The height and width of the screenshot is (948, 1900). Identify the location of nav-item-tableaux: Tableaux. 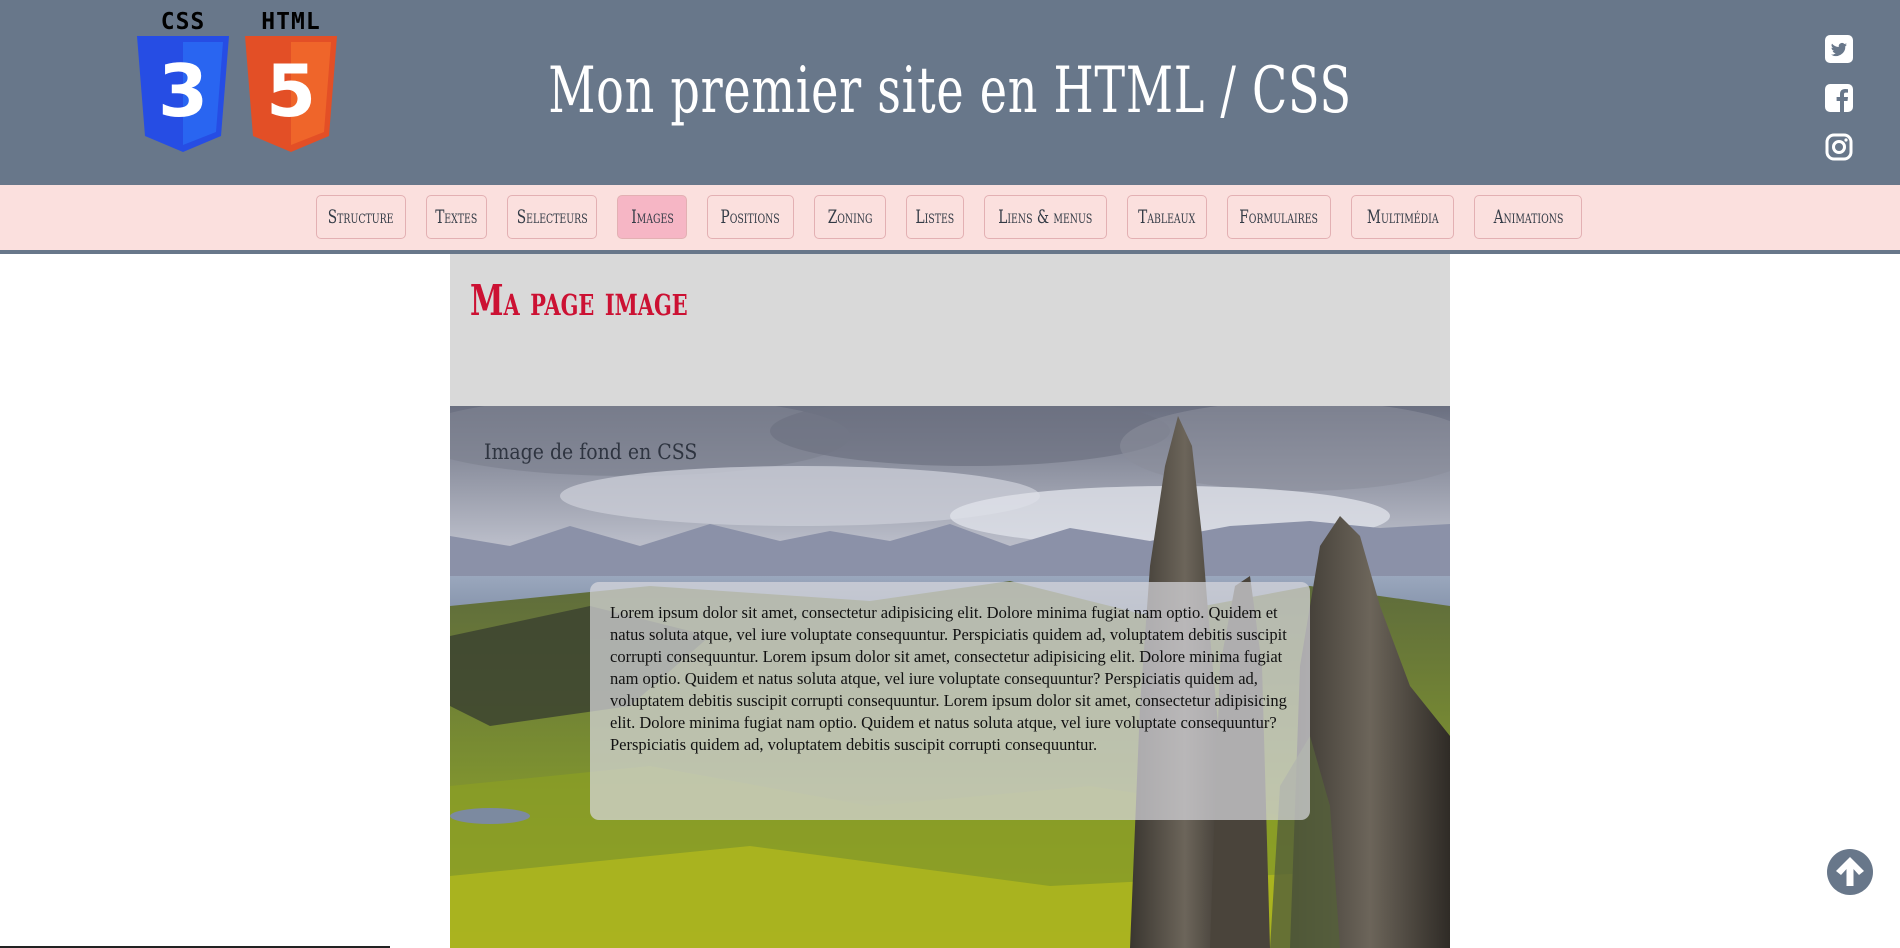
(1167, 217).